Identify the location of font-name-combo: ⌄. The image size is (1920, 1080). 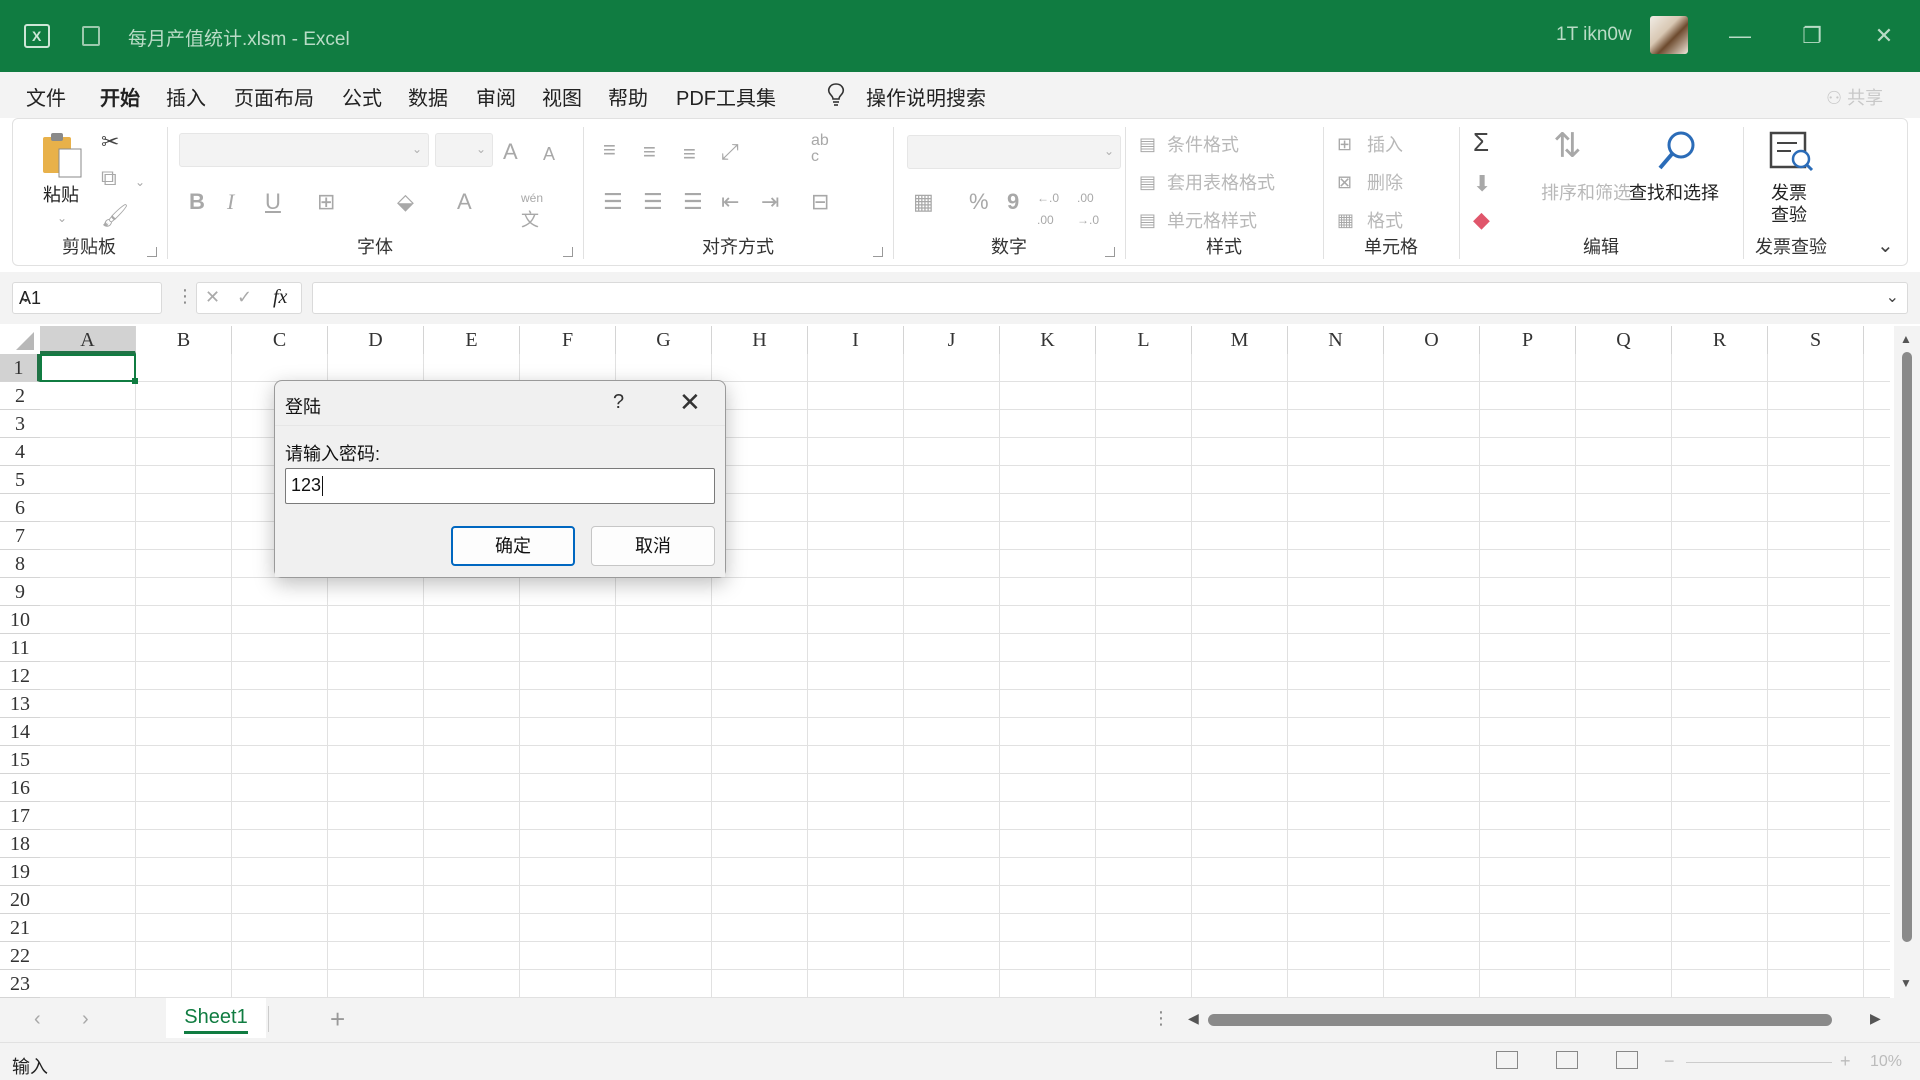
(304, 150).